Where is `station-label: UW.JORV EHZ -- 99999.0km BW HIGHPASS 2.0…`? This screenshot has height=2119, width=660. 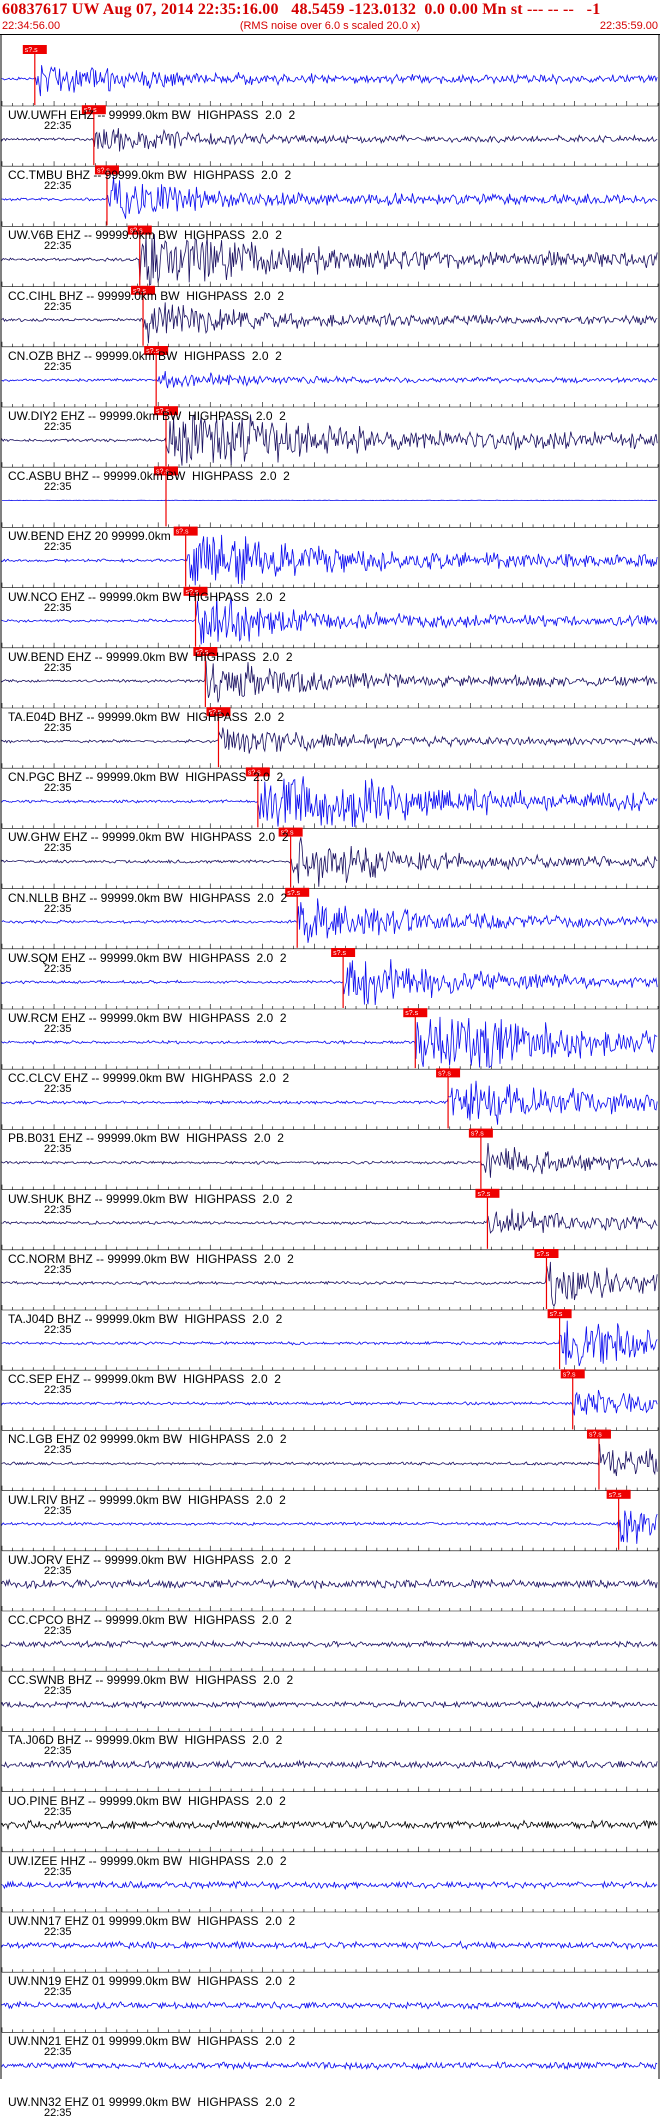
station-label: UW.JORV EHZ -- 99999.0km BW HIGHPASS 2.0… is located at coordinates (149, 1560).